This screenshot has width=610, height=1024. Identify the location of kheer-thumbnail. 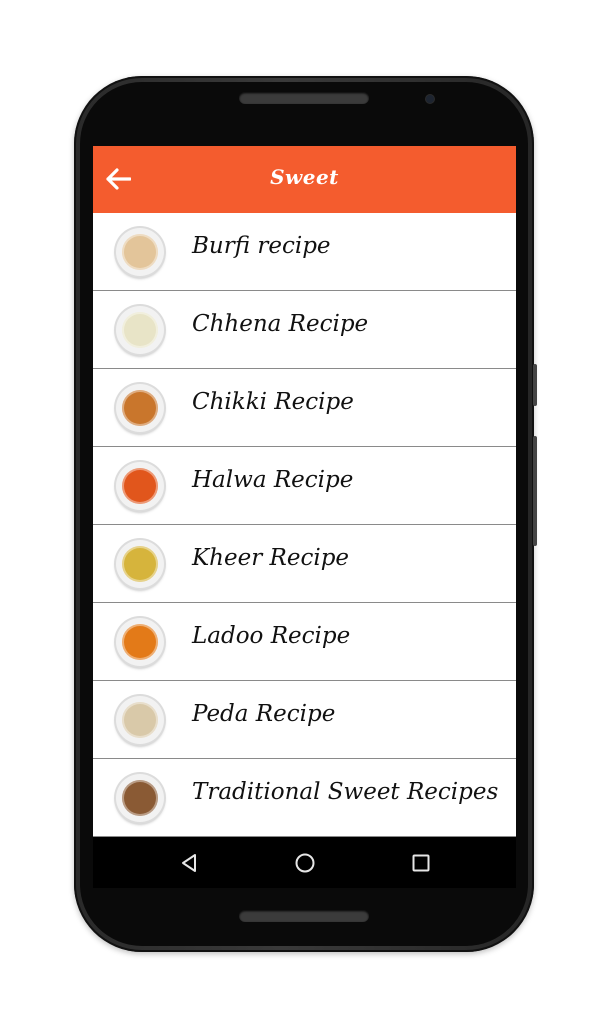
(140, 564).